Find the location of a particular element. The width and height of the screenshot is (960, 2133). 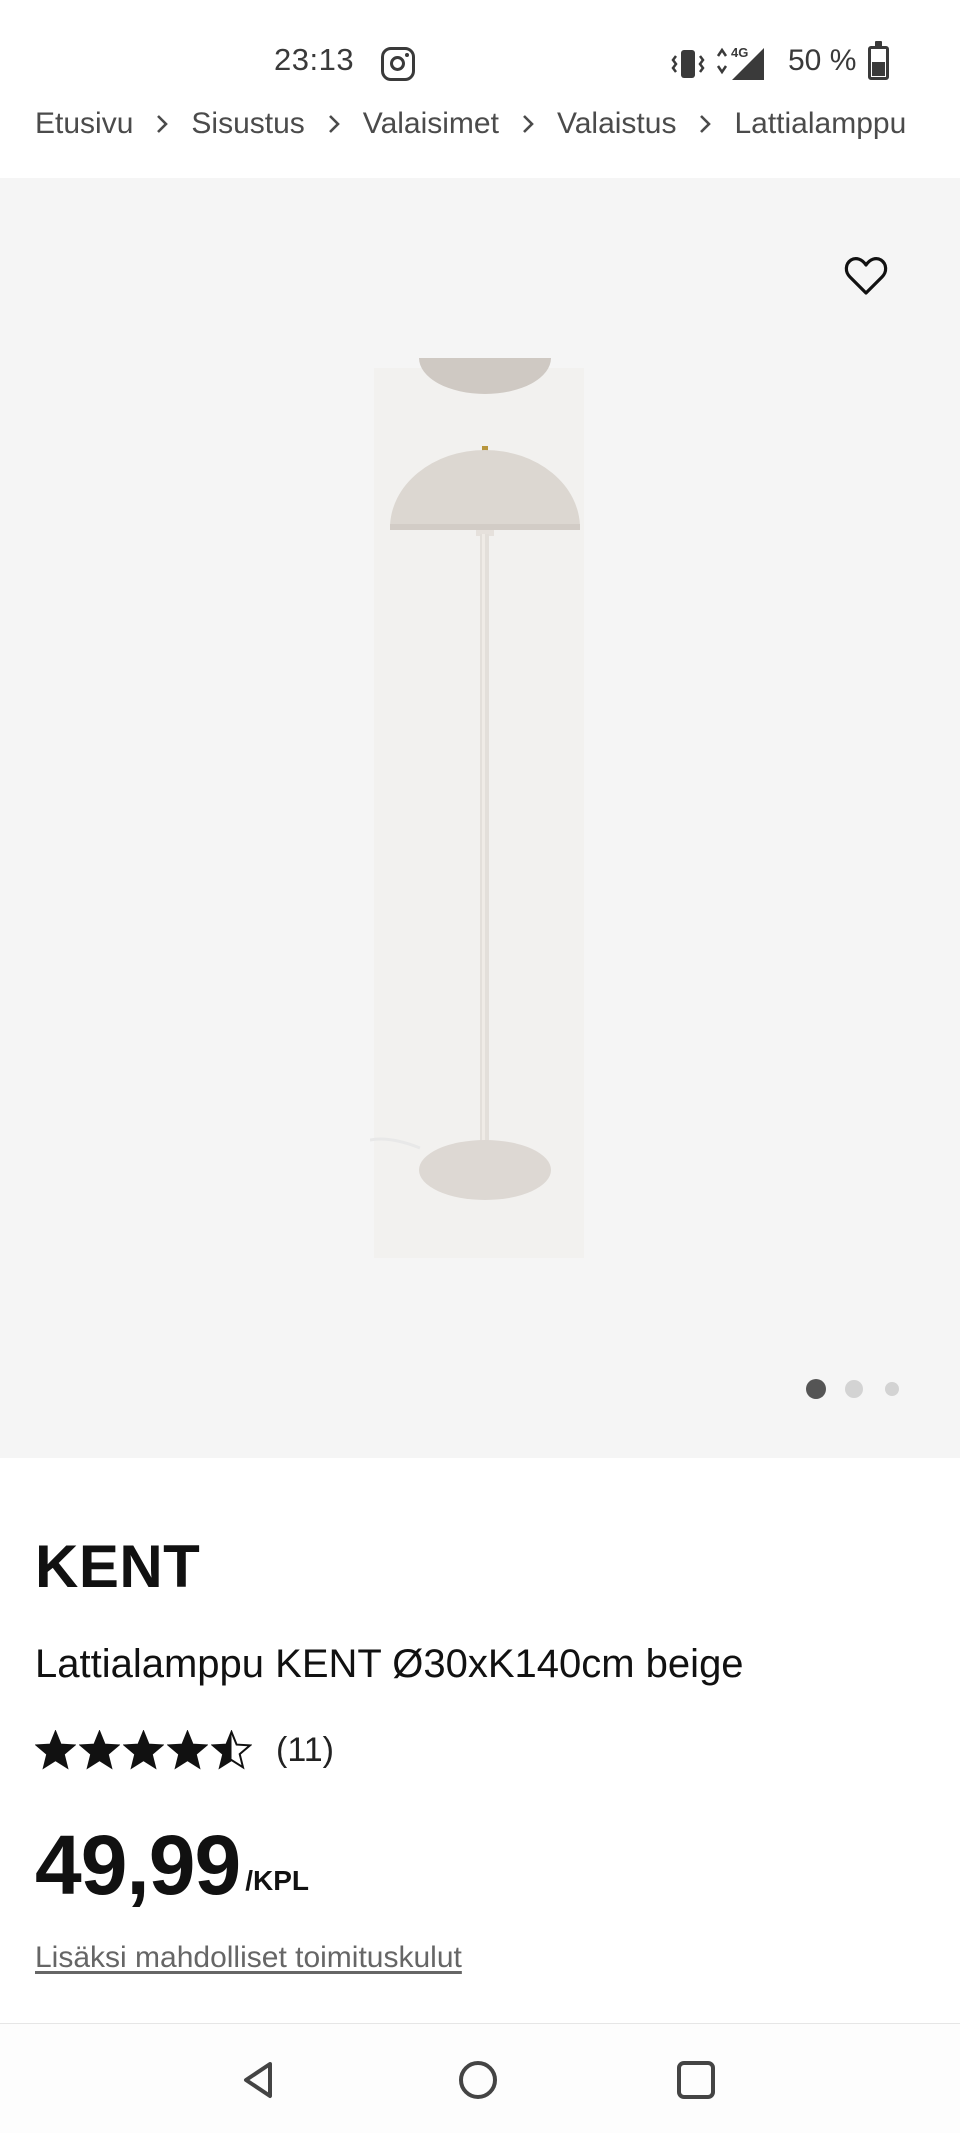

star-half-icon is located at coordinates (231, 1749).